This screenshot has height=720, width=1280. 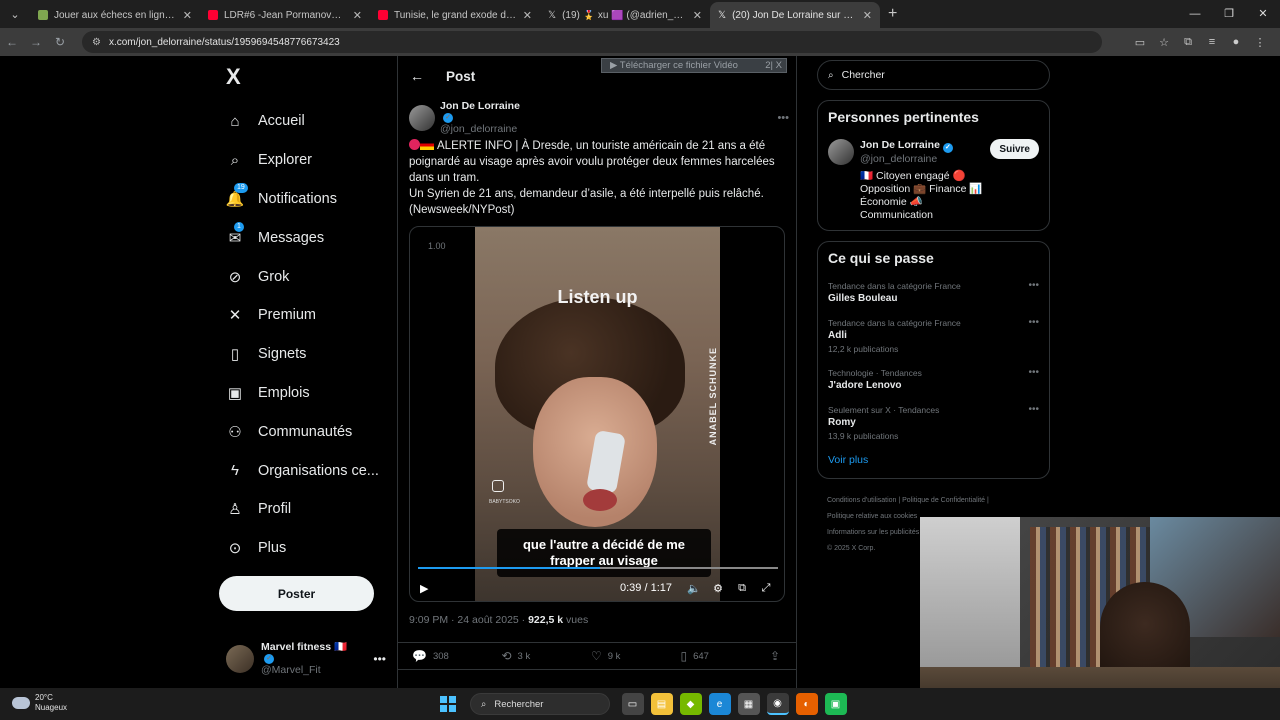 What do you see at coordinates (306, 658) in the screenshot?
I see `account-switcher: Marvel fitness 🇫🇷 ✓ @Marvel_Fit •••` at bounding box center [306, 658].